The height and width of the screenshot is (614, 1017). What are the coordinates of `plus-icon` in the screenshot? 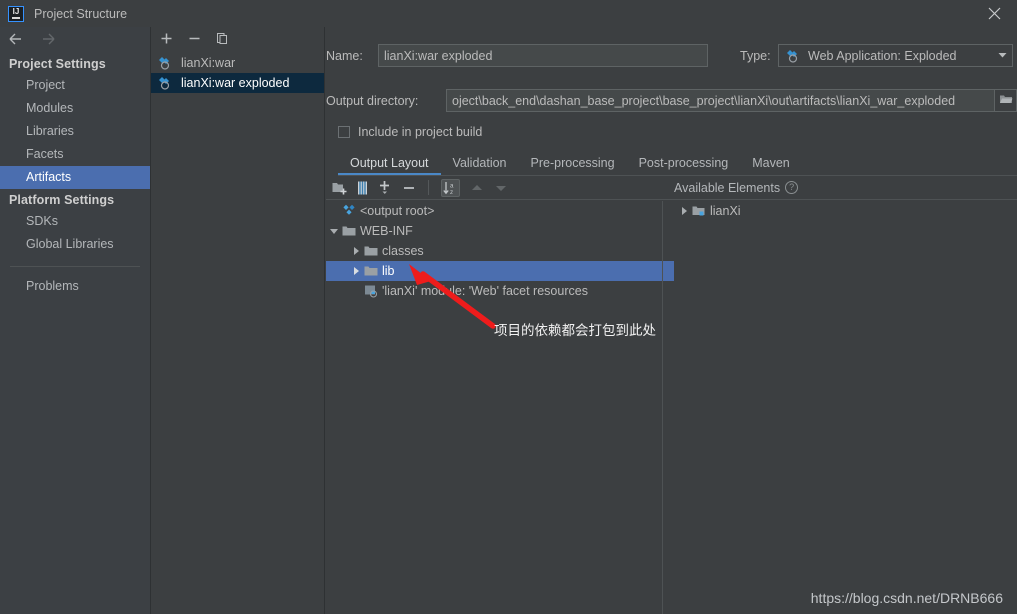 It's located at (166, 40).